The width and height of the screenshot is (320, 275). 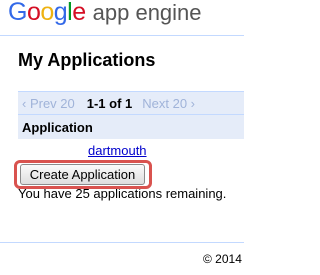 What do you see at coordinates (60, 13) in the screenshot?
I see `logo-letter-3: g` at bounding box center [60, 13].